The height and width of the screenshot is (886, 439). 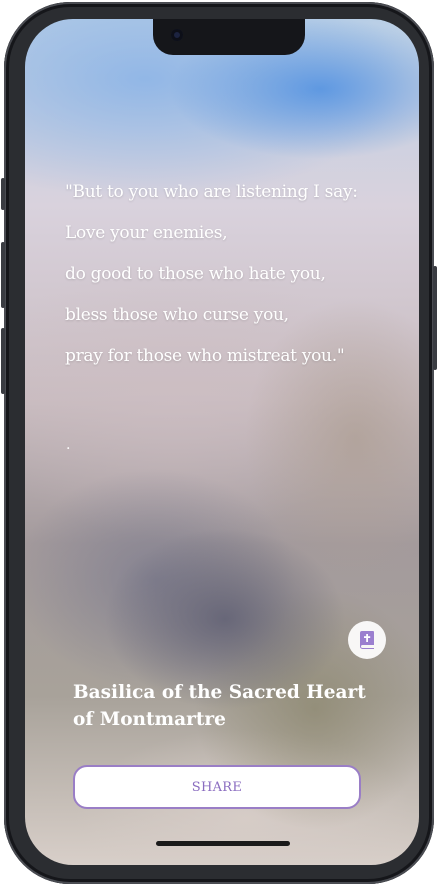 What do you see at coordinates (3, 361) in the screenshot?
I see `volume-down-button` at bounding box center [3, 361].